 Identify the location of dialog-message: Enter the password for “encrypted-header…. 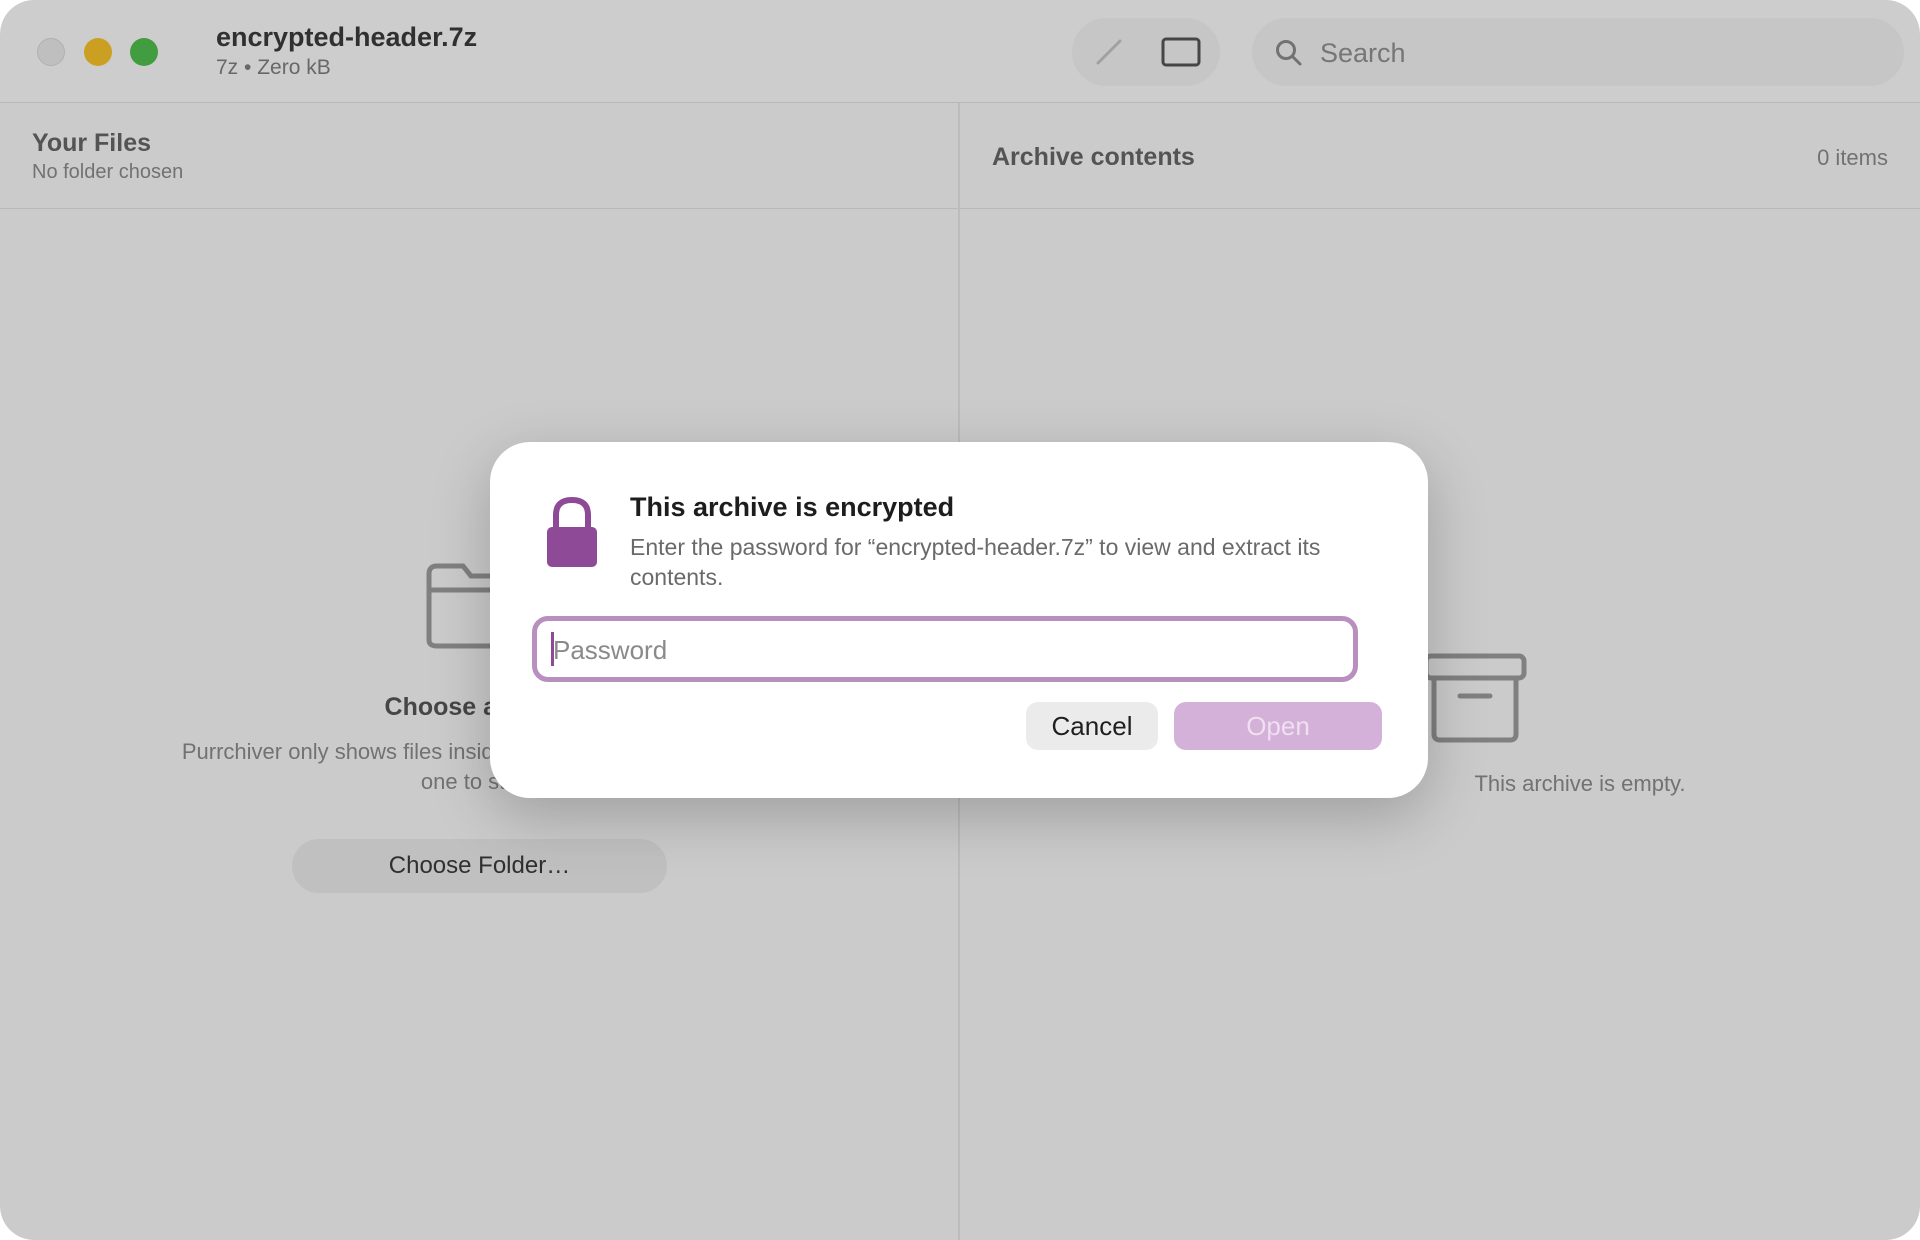
(975, 562).